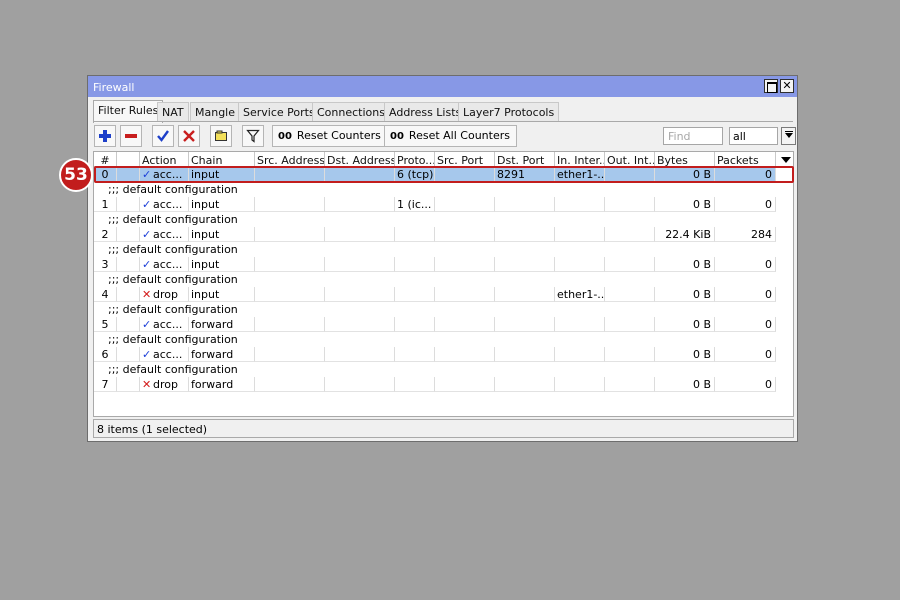 The image size is (900, 600). Describe the element at coordinates (442, 86) in the screenshot. I see `title-bar: Firewall ✕` at that location.